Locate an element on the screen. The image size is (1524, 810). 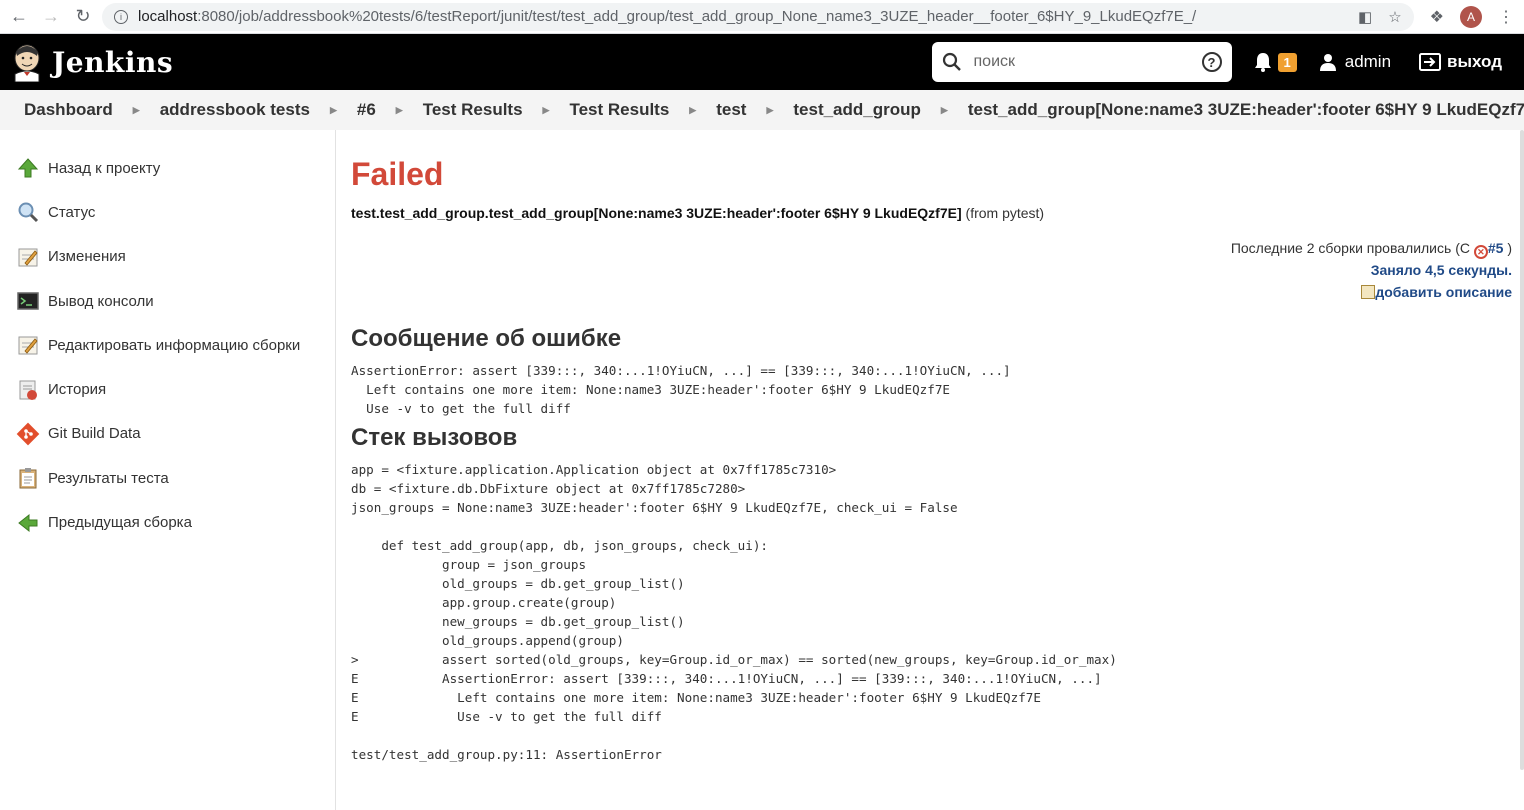
sidebar-item-changes: Изменения is located at coordinates (167, 257).